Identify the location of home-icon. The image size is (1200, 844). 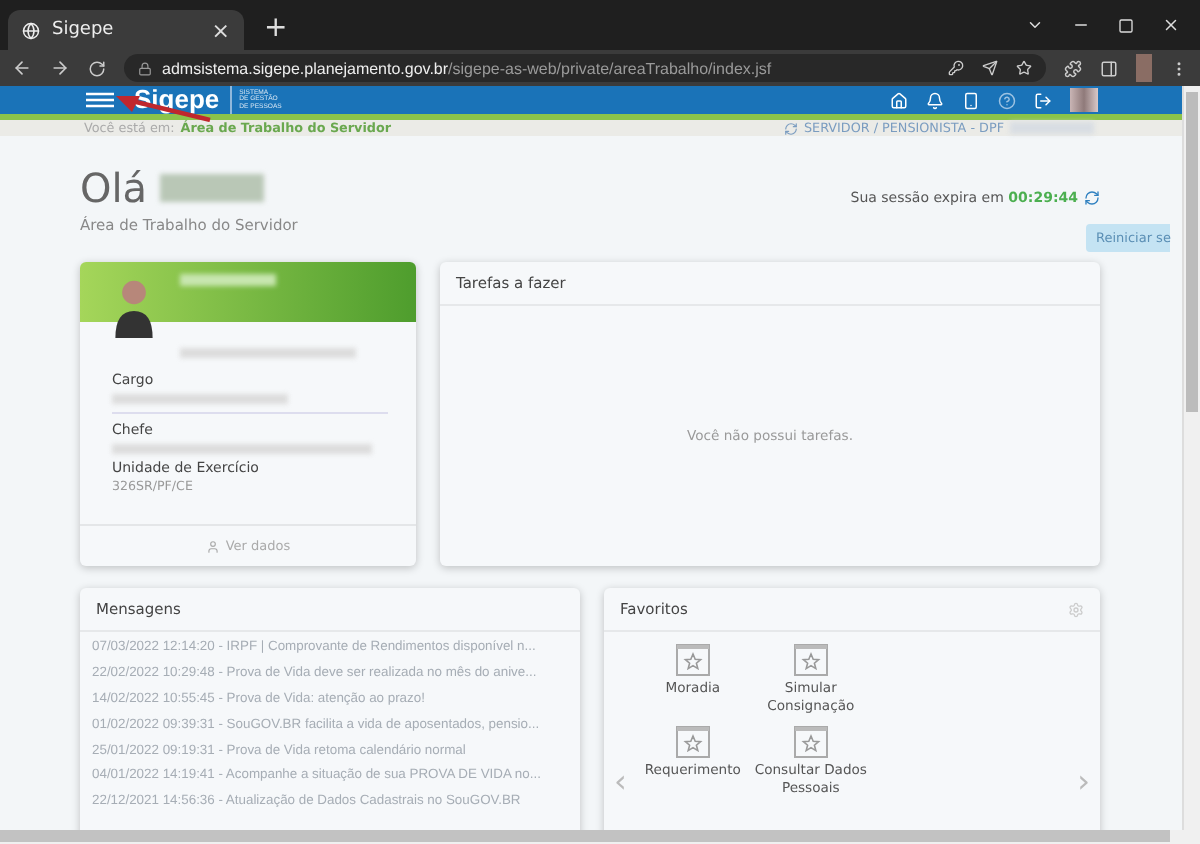
(899, 100).